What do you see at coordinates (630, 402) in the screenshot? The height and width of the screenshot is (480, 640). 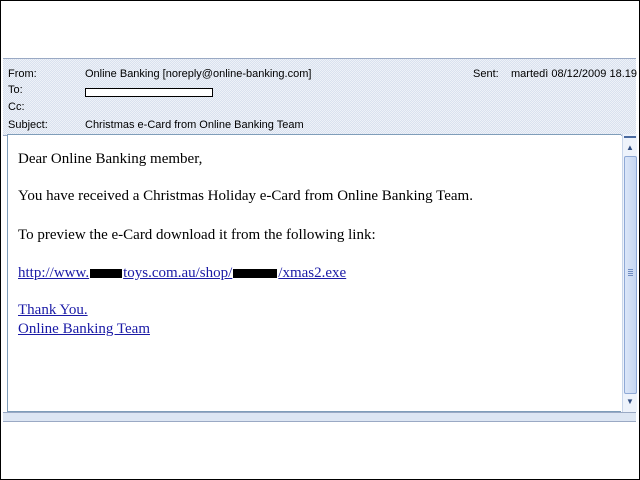 I see `scroll-down-arrow-icon: ▼` at bounding box center [630, 402].